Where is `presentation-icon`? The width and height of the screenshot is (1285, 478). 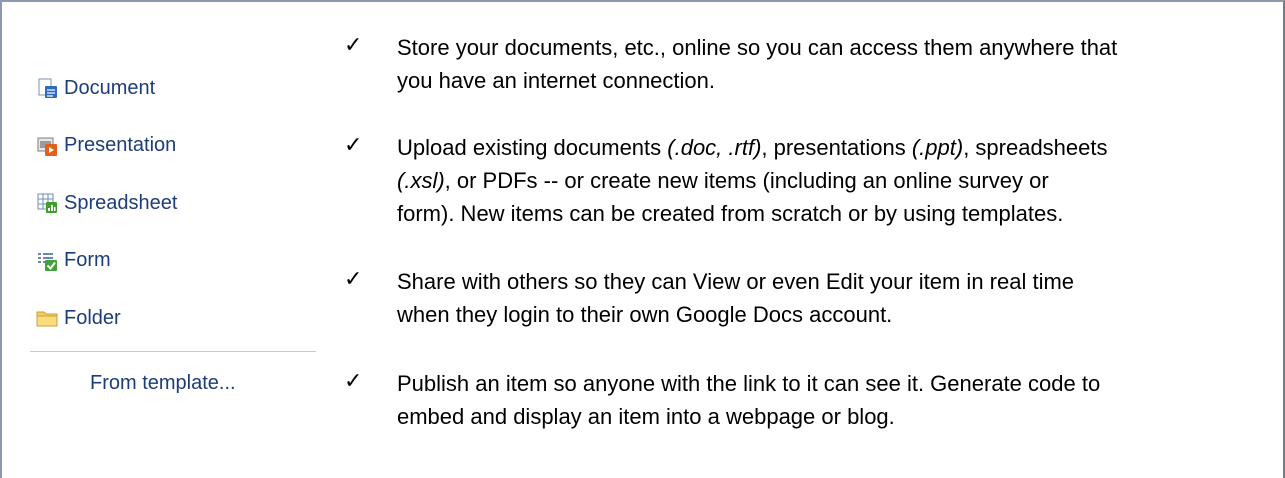 presentation-icon is located at coordinates (47, 146).